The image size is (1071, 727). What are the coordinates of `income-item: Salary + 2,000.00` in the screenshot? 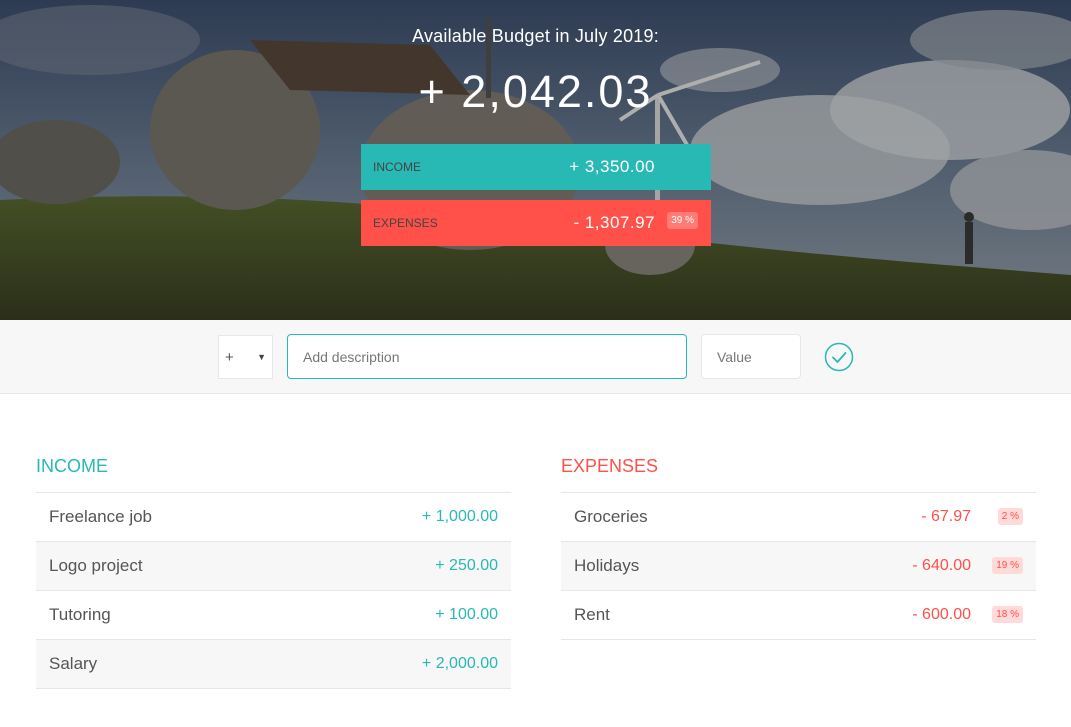 It's located at (273, 664).